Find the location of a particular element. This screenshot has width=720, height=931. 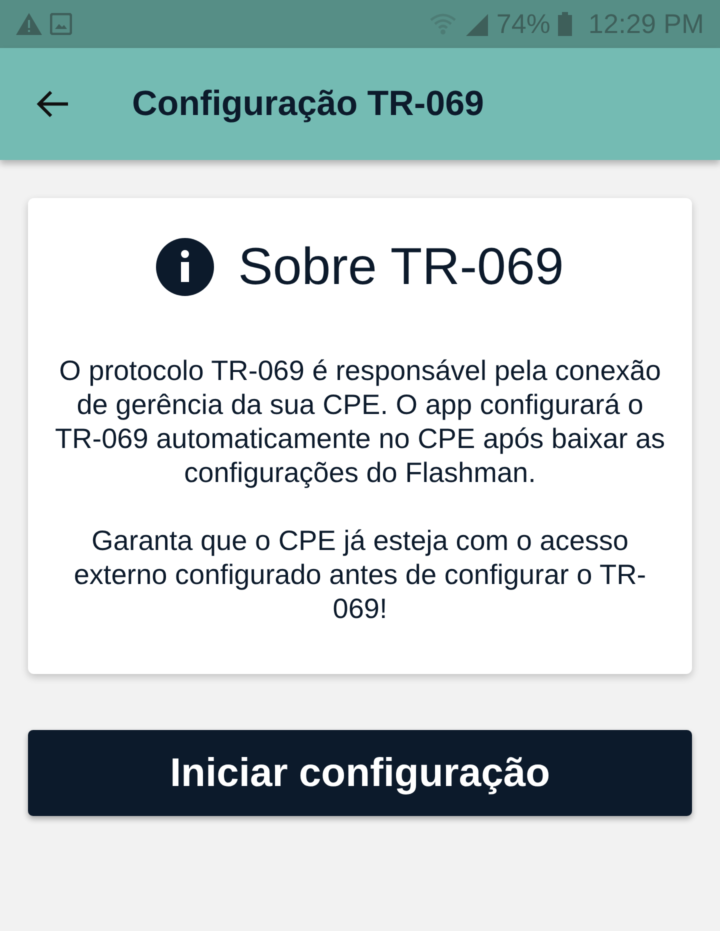

image-icon is located at coordinates (61, 24).